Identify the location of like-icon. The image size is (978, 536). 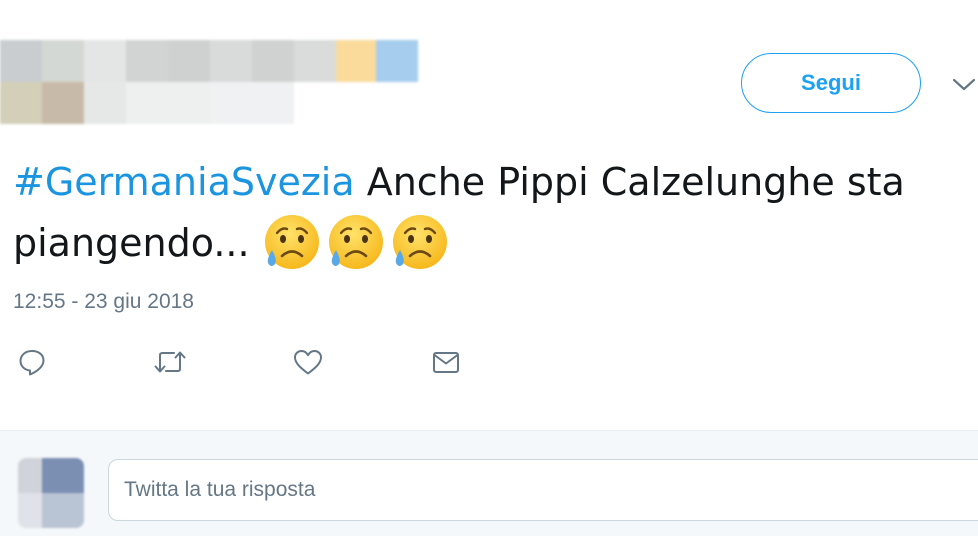
(308, 362).